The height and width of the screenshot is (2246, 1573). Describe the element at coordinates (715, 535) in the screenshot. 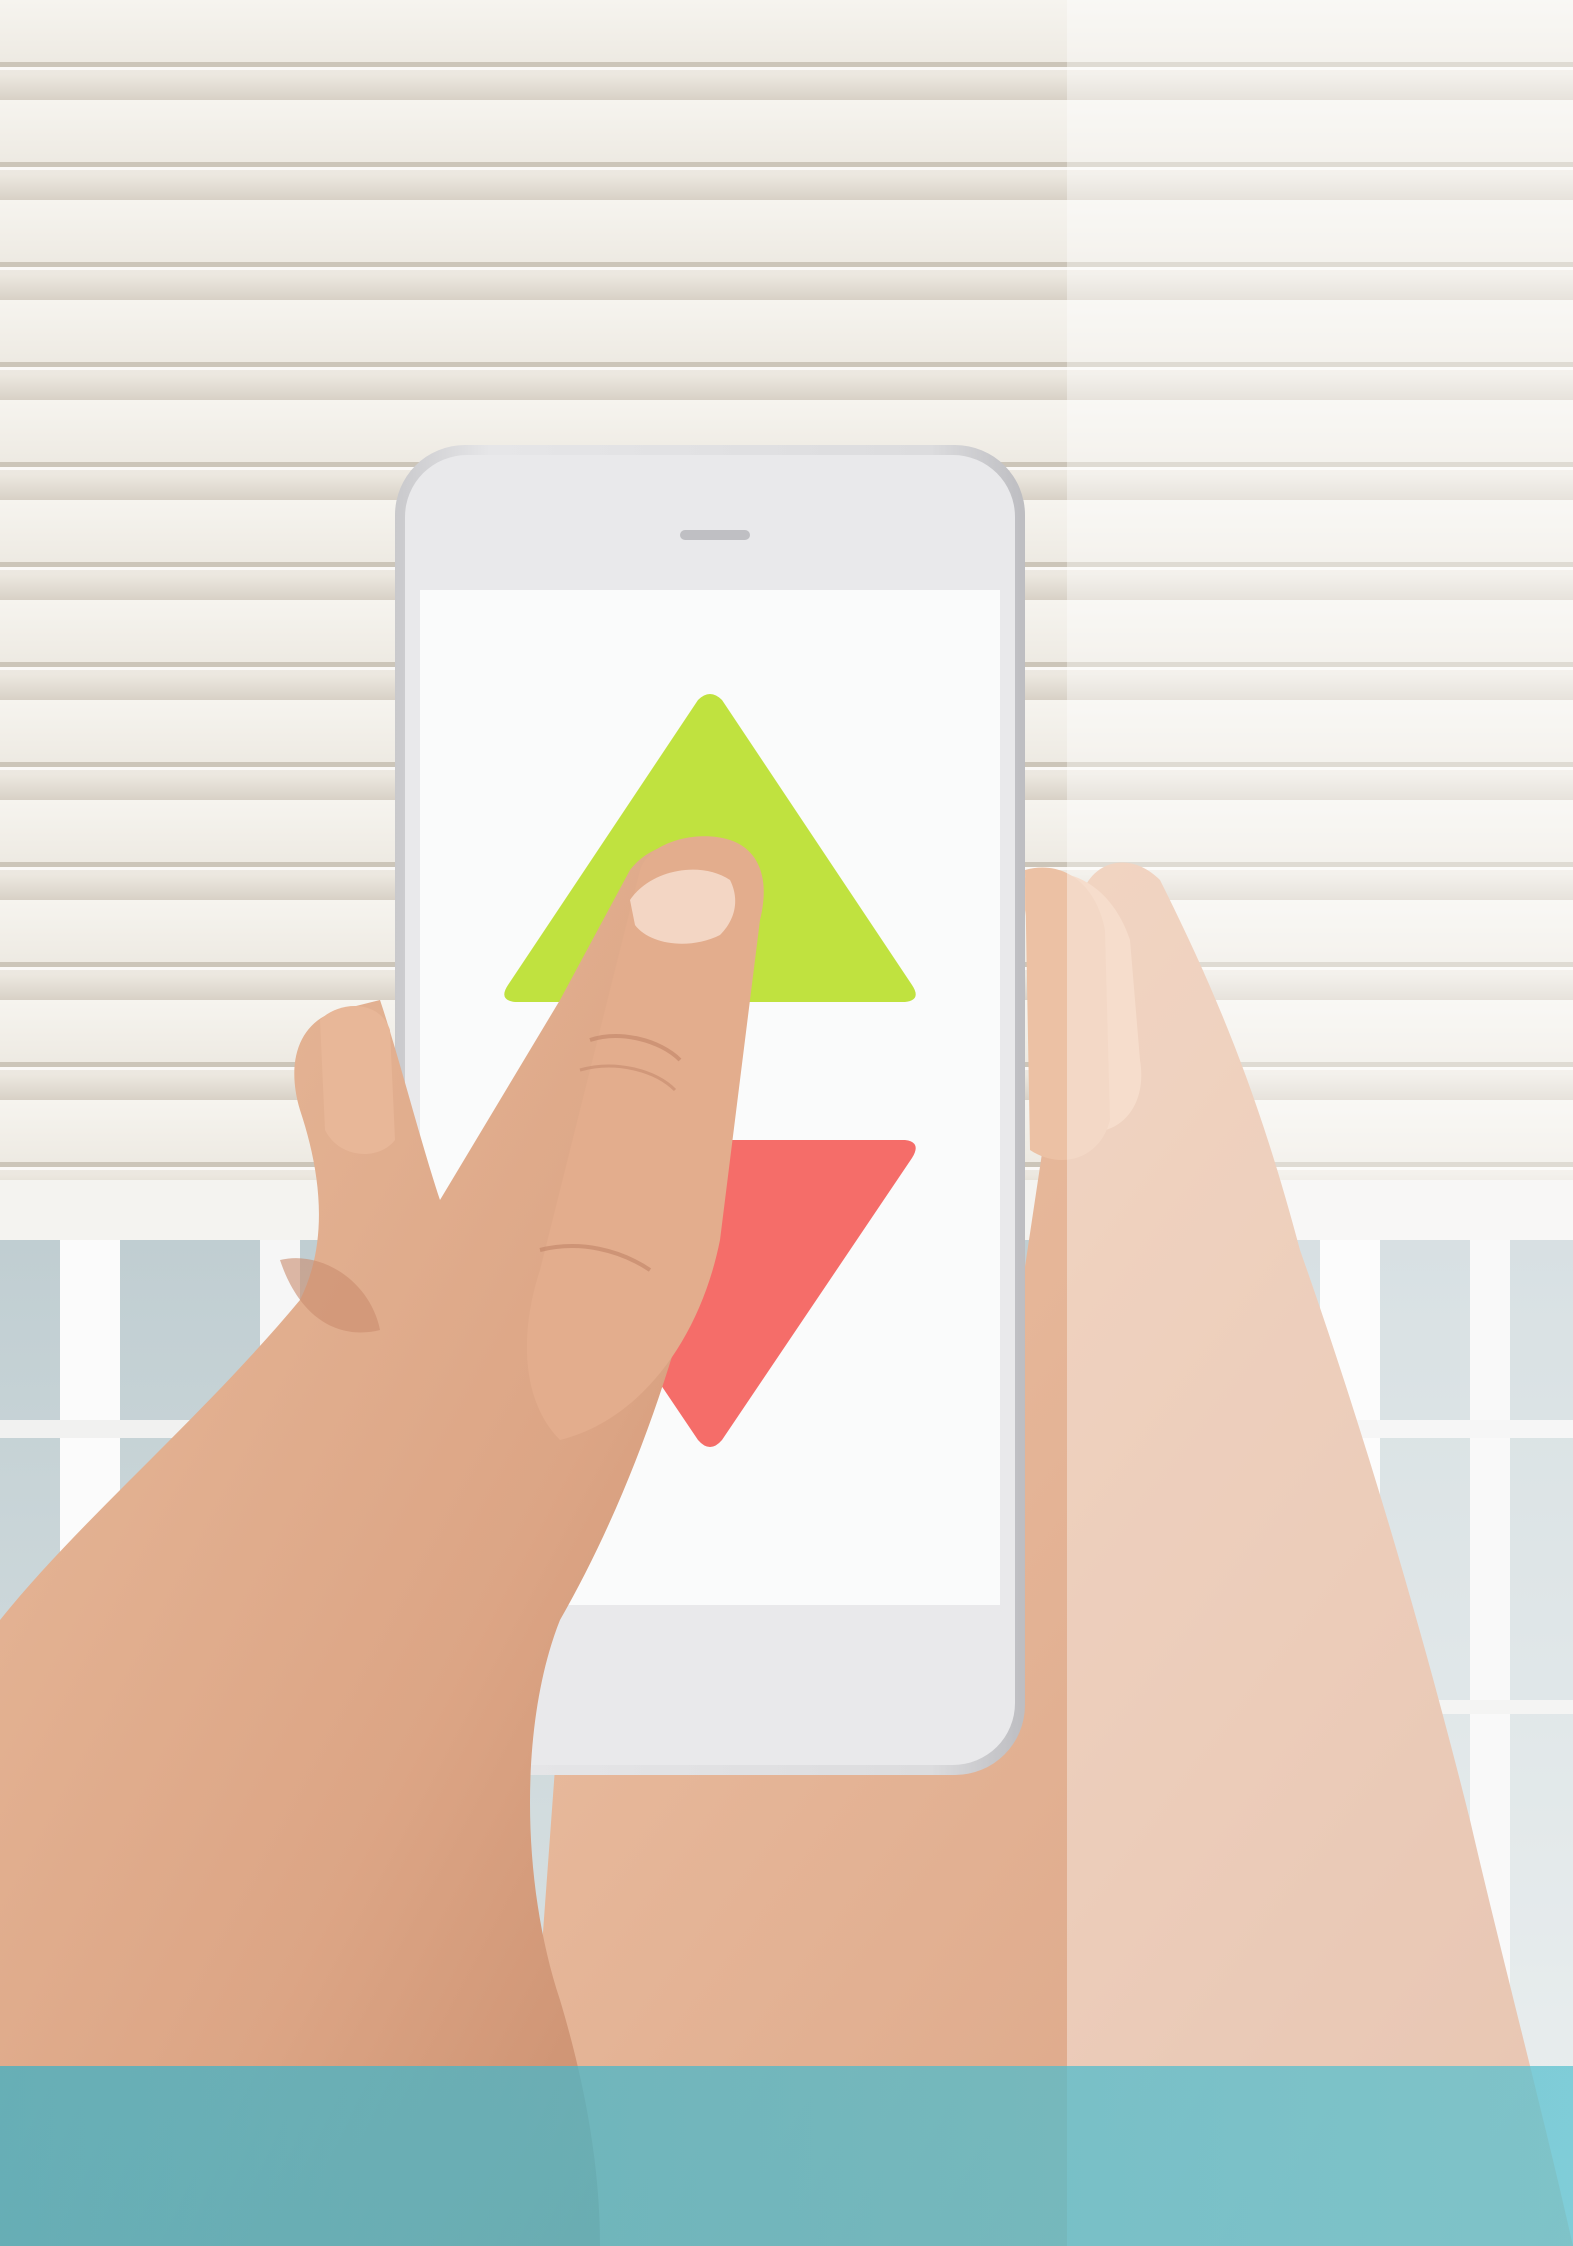

I see `phone-speaker` at that location.